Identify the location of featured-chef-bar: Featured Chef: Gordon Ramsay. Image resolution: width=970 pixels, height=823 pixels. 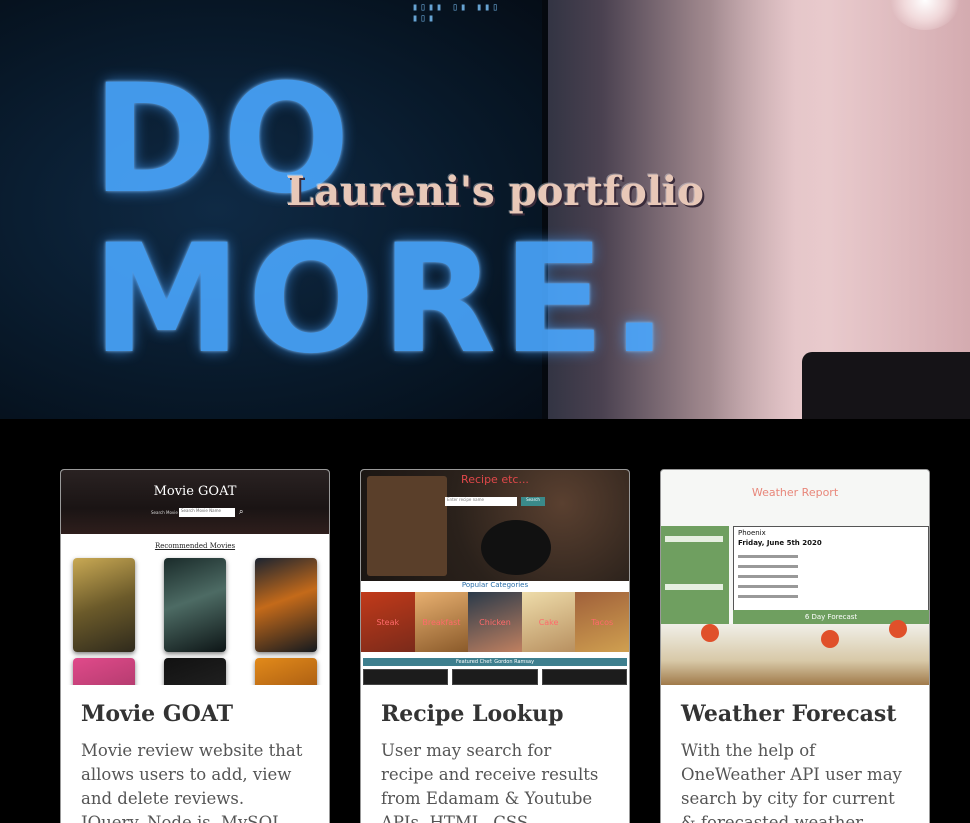
(495, 662).